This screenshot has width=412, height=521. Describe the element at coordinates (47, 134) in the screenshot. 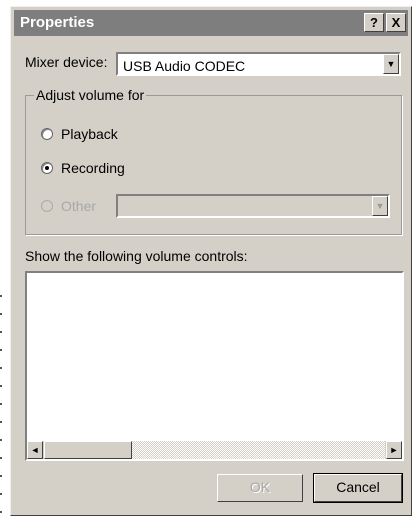

I see `radio-button-icon` at that location.